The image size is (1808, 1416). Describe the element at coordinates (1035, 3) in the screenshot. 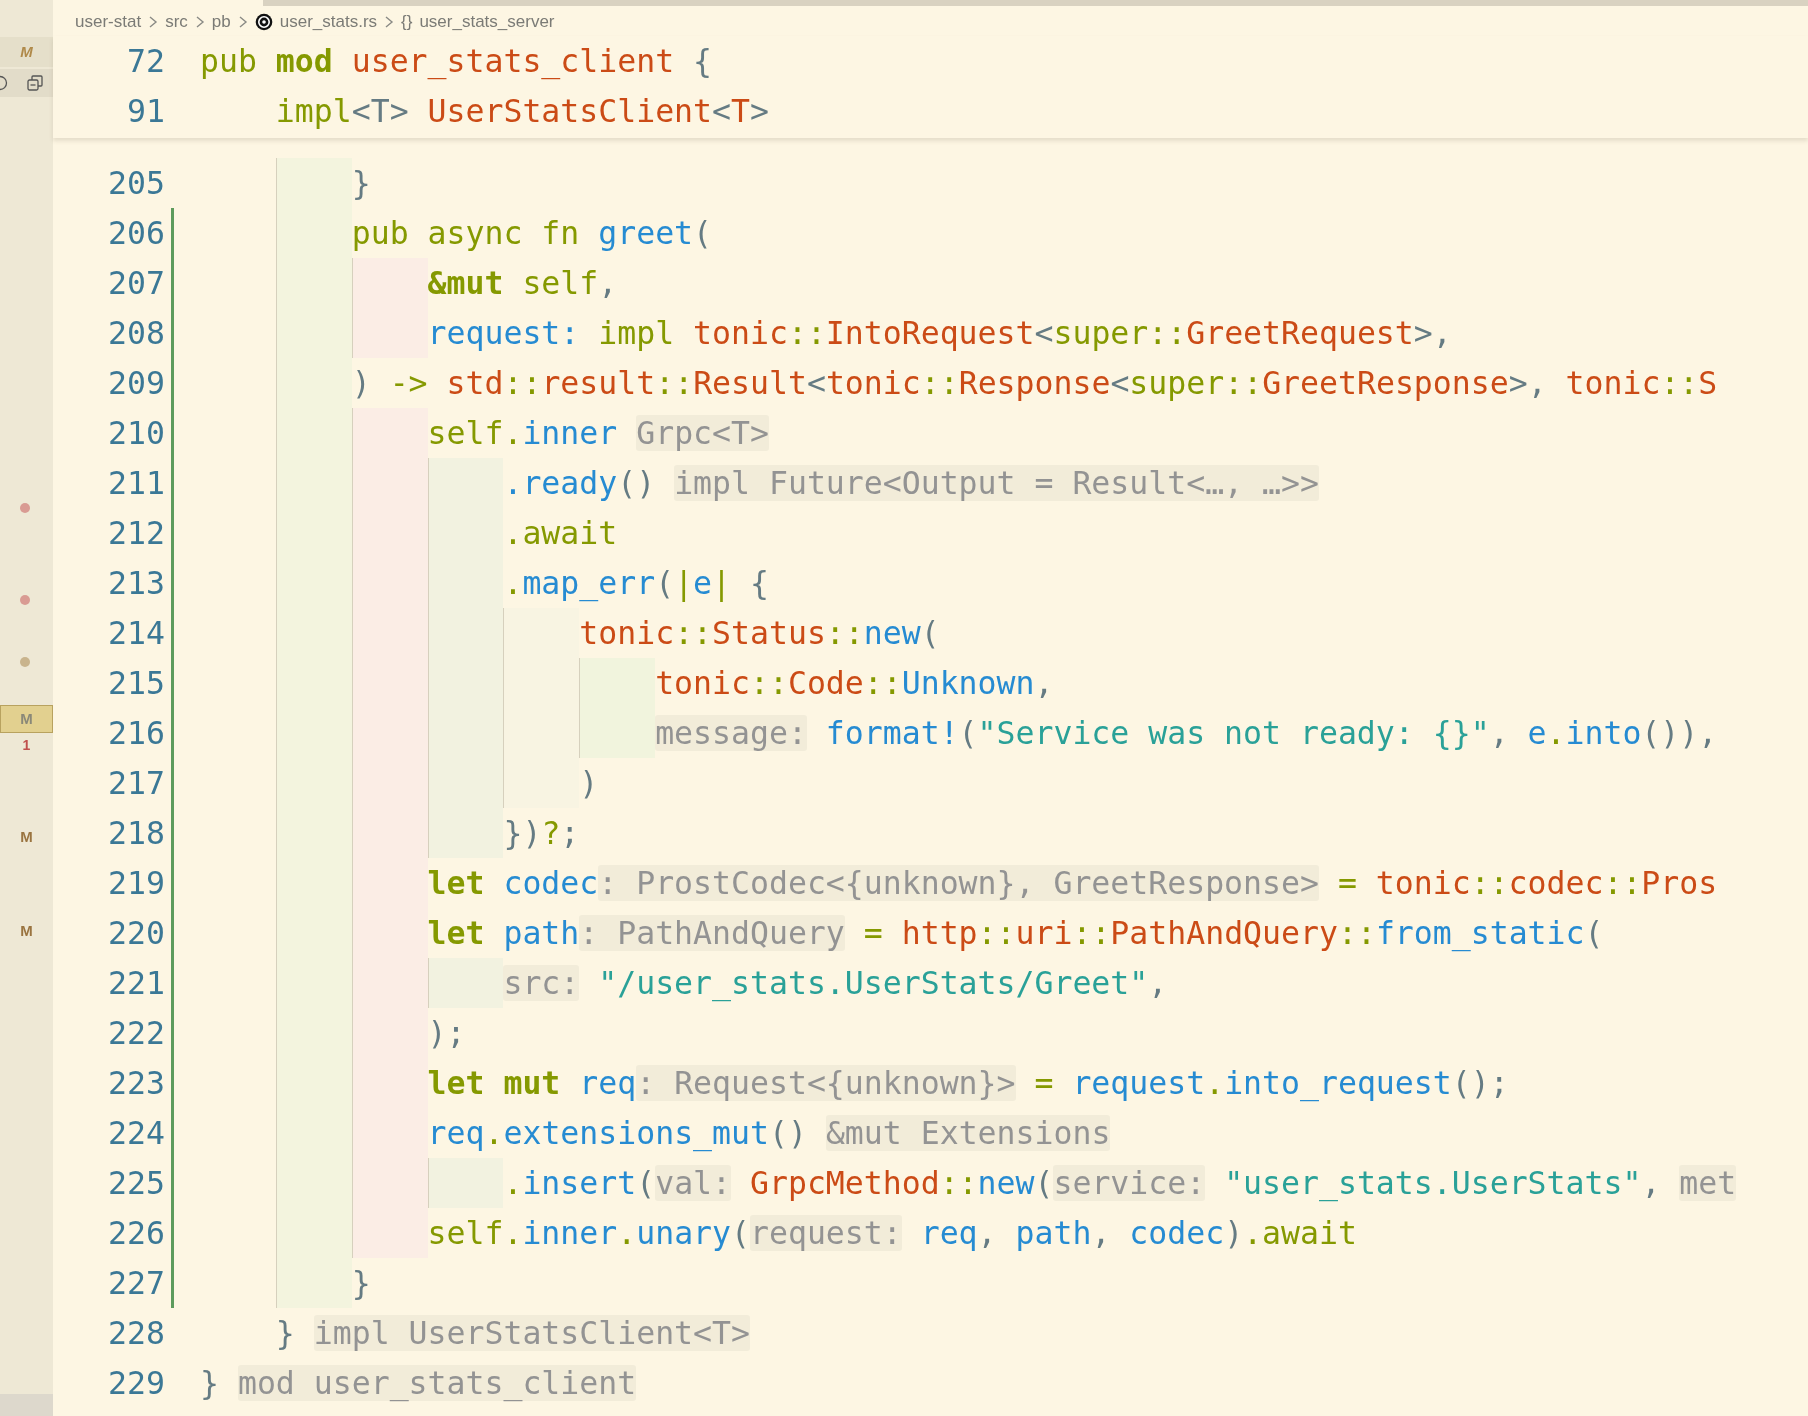

I see `scrollbar-thumb` at that location.